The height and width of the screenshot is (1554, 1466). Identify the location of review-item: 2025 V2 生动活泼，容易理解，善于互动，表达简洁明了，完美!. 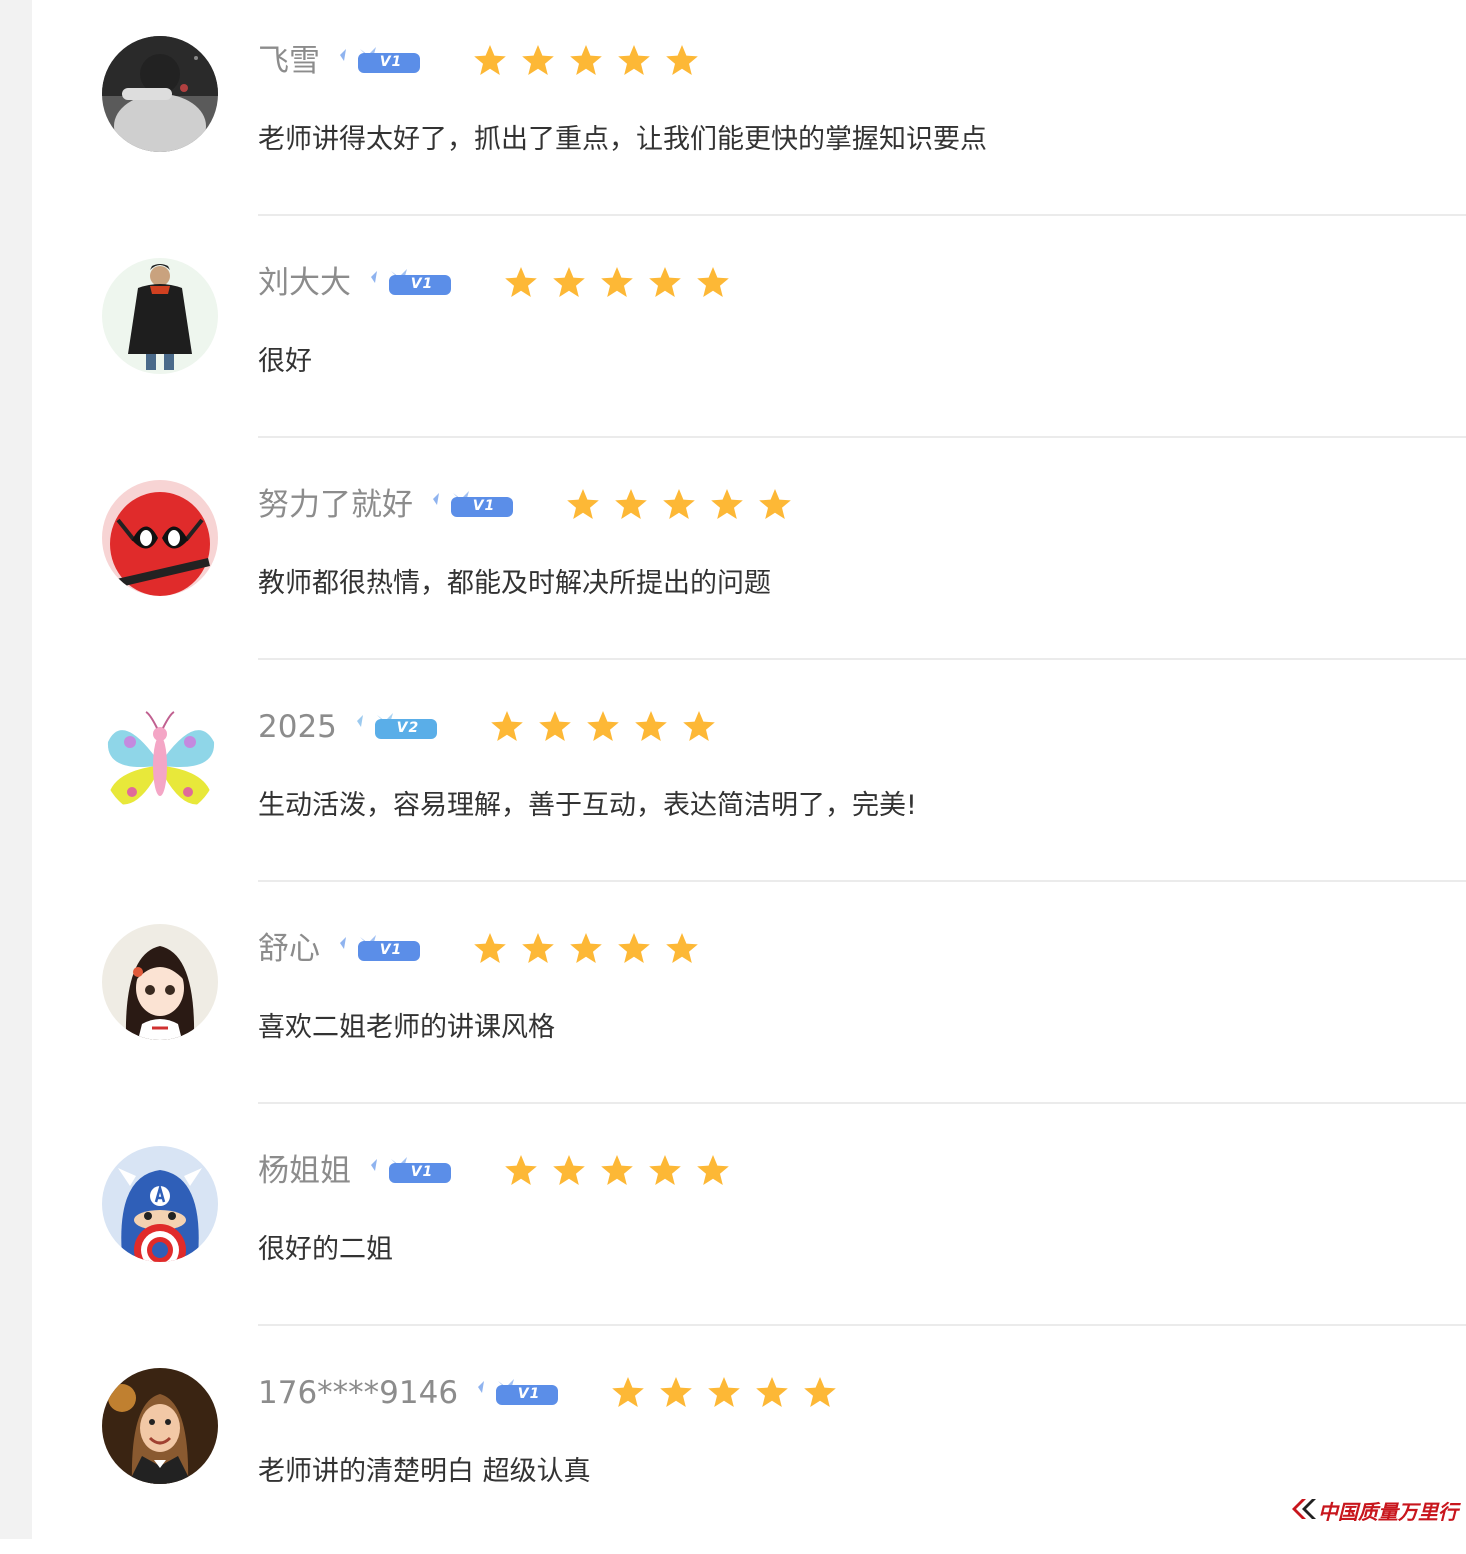
(733, 777).